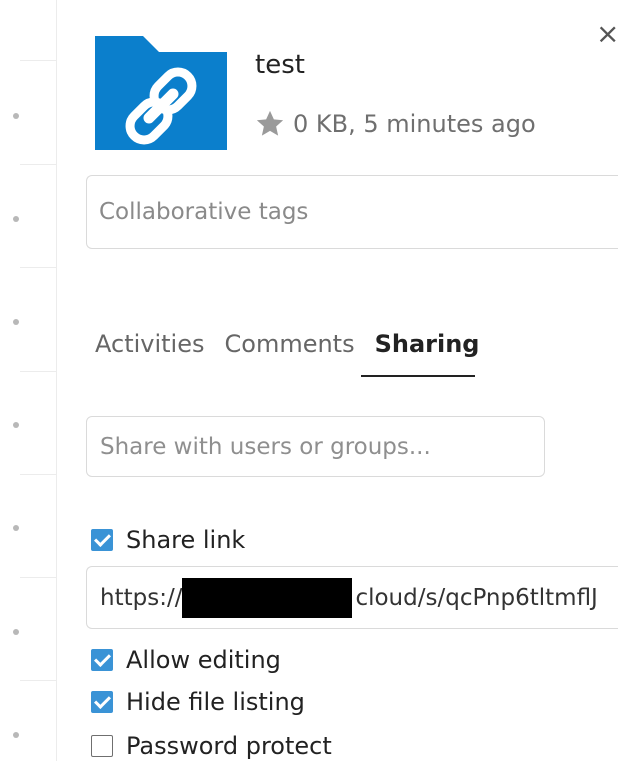 Image resolution: width=618 pixels, height=761 pixels. What do you see at coordinates (418, 376) in the screenshot?
I see `active-tab-indicator` at bounding box center [418, 376].